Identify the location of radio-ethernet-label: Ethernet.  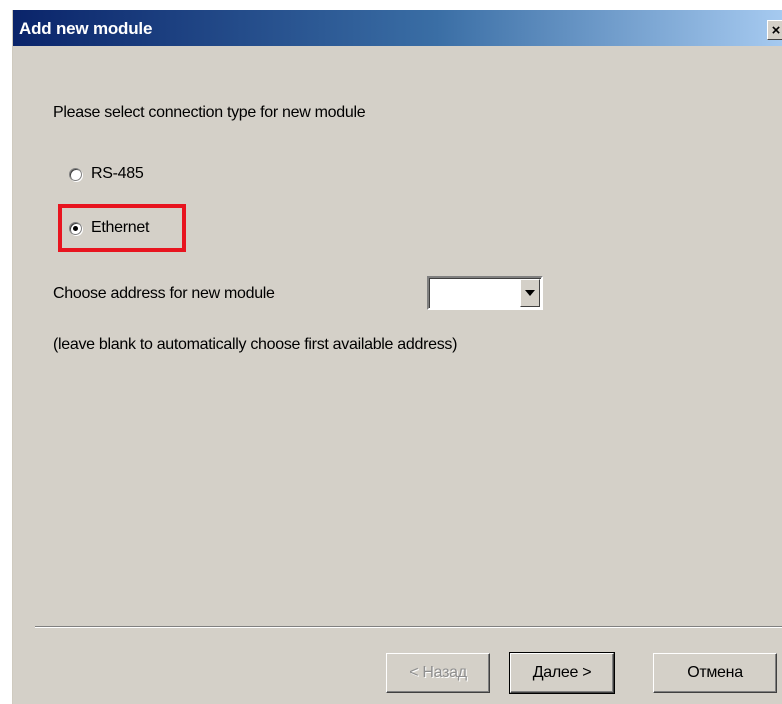
(120, 227).